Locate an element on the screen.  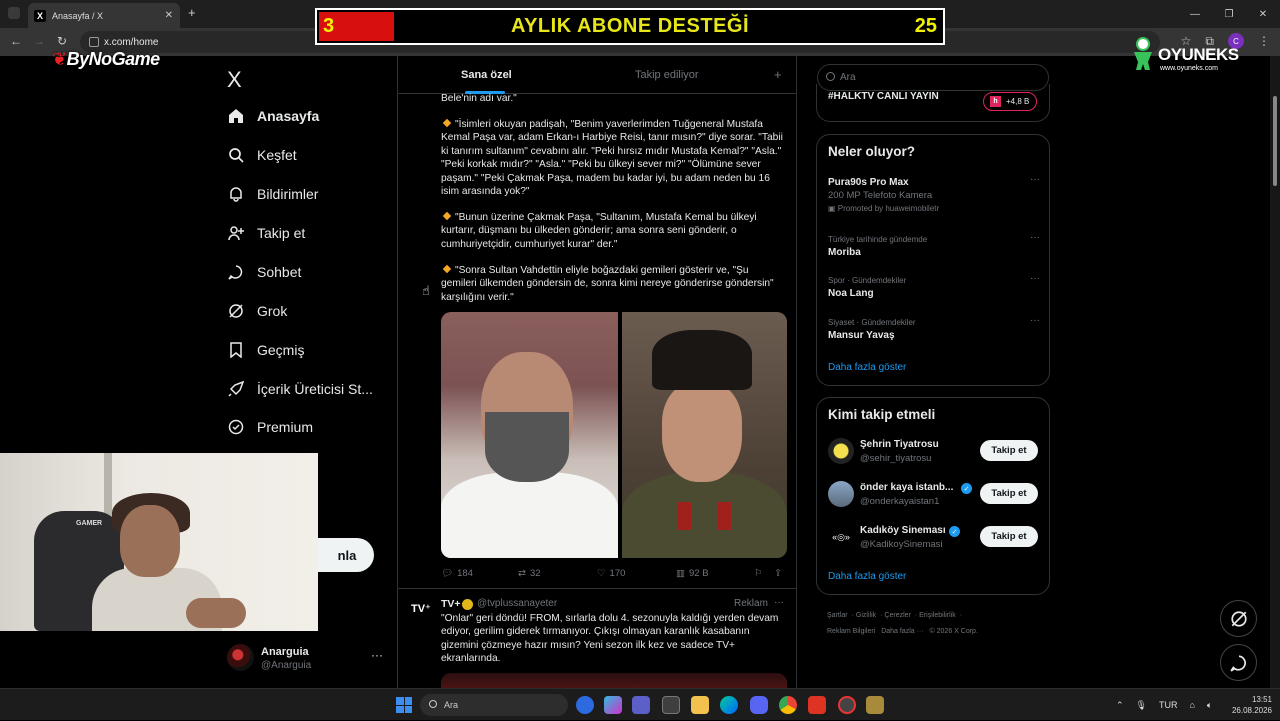
taskbar-search-input: Ara is located at coordinates (494, 705).